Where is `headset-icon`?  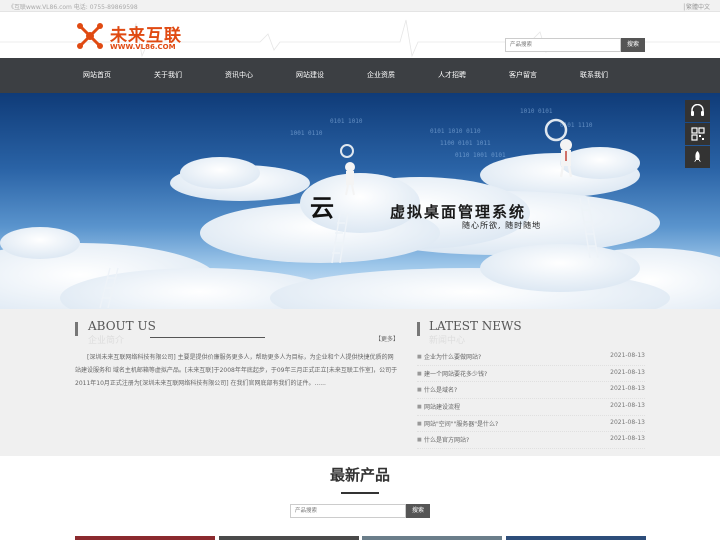
headset-icon is located at coordinates (697, 110).